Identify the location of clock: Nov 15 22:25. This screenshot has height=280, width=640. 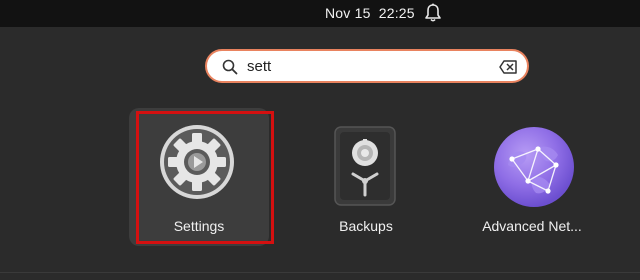
(370, 13).